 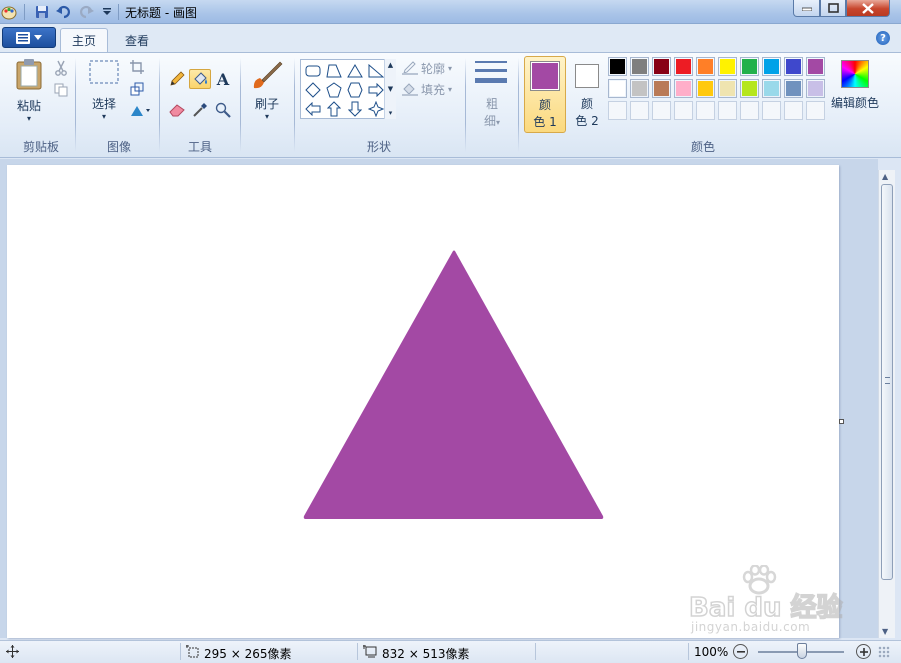 I want to click on copy-button, so click(x=61, y=90).